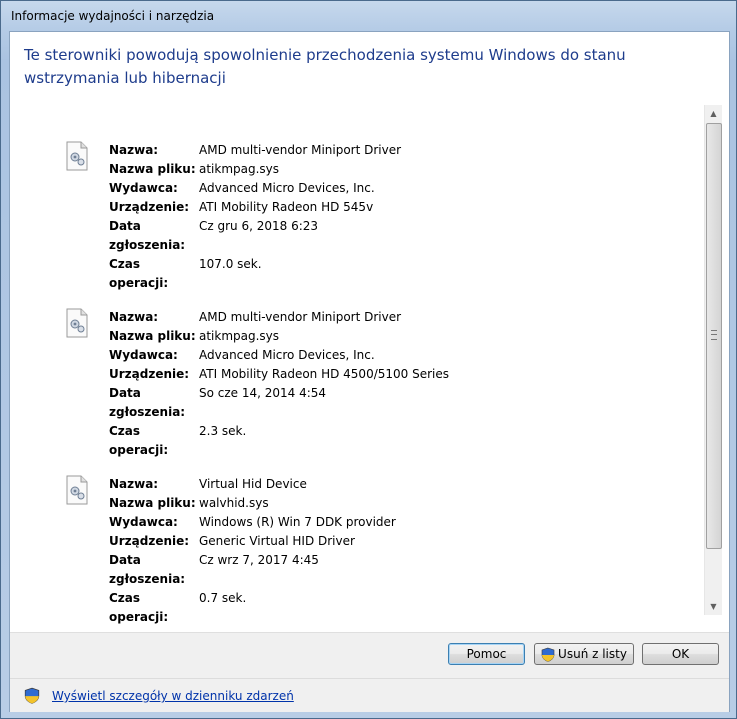  I want to click on remove-from-list-button: Usuń z listy, so click(584, 654).